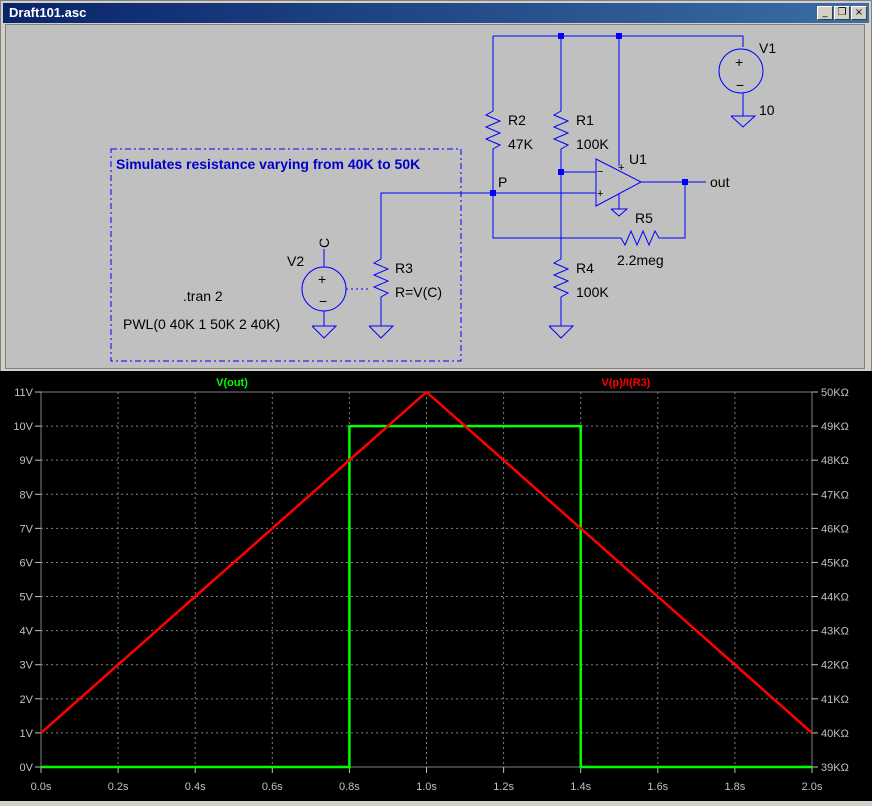 The height and width of the screenshot is (806, 872). I want to click on right-tick-label: 50KΩ, so click(835, 393).